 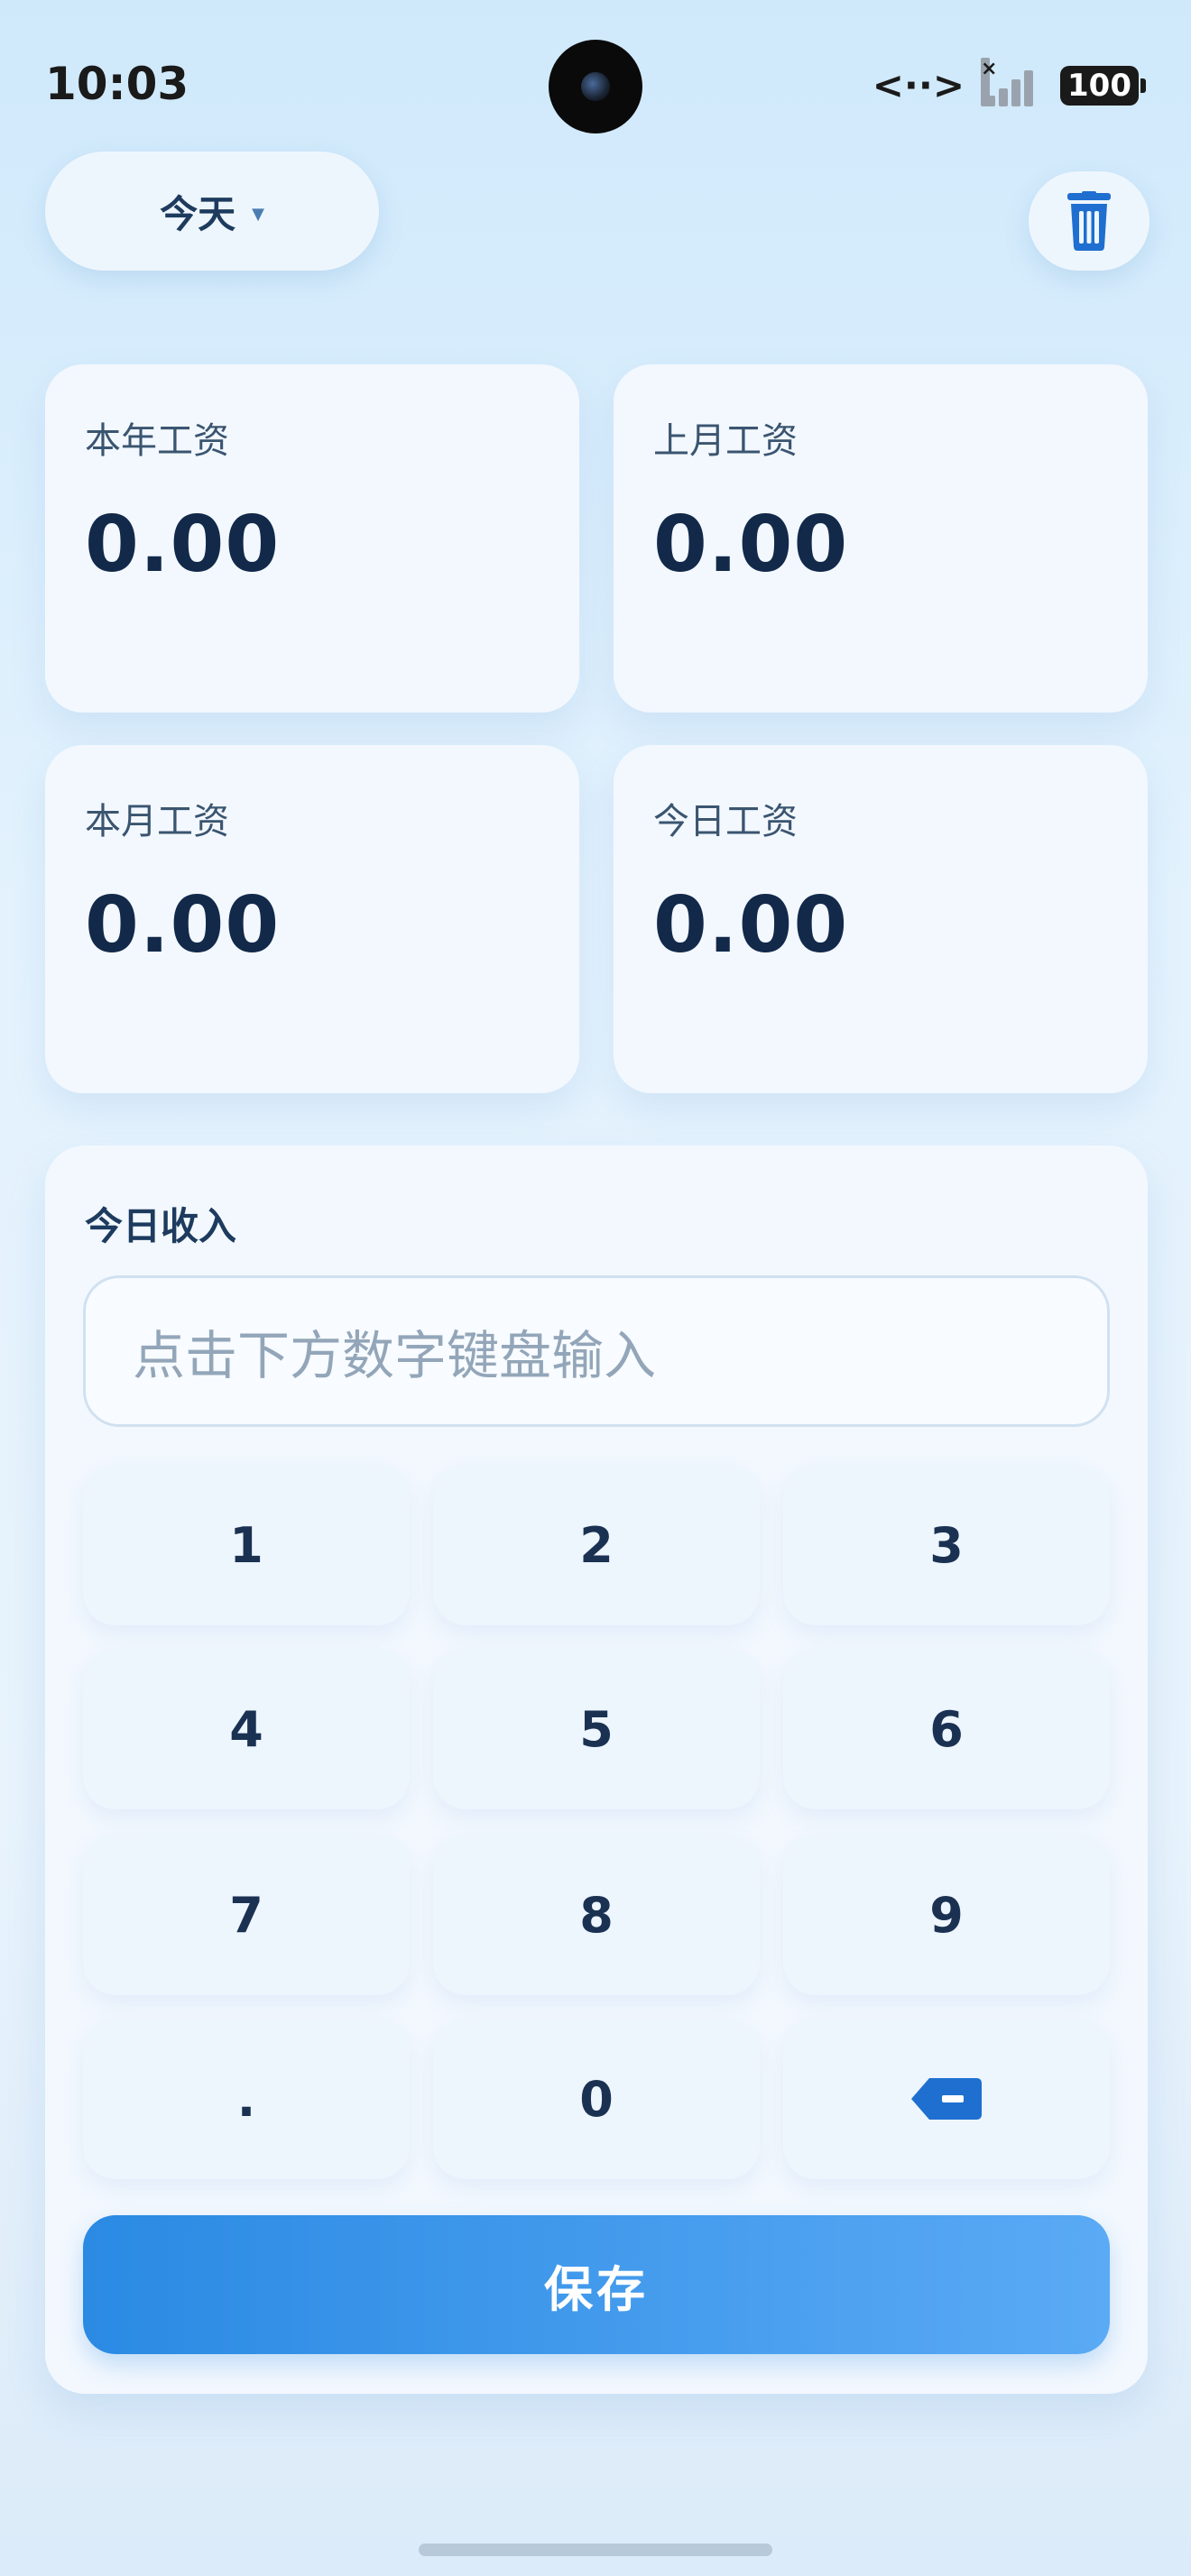 I want to click on key-8: 8, so click(x=596, y=1915).